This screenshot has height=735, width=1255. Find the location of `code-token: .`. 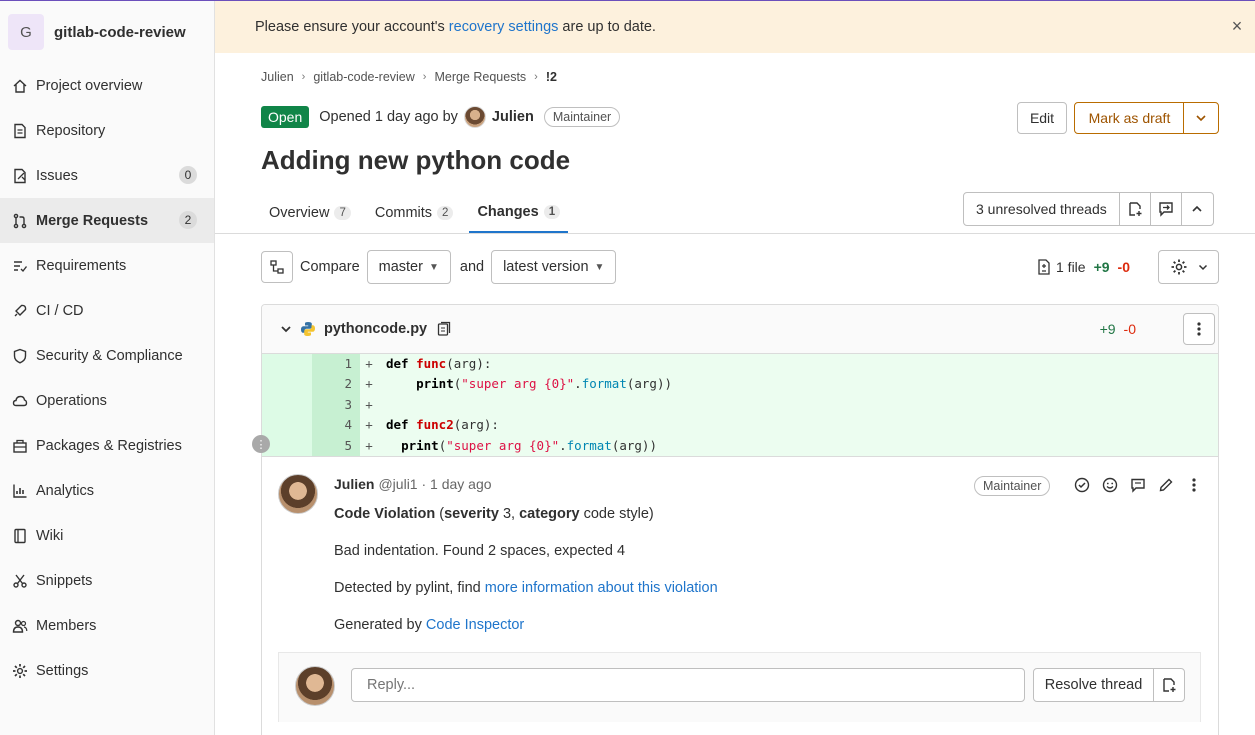

code-token: . is located at coordinates (563, 445).